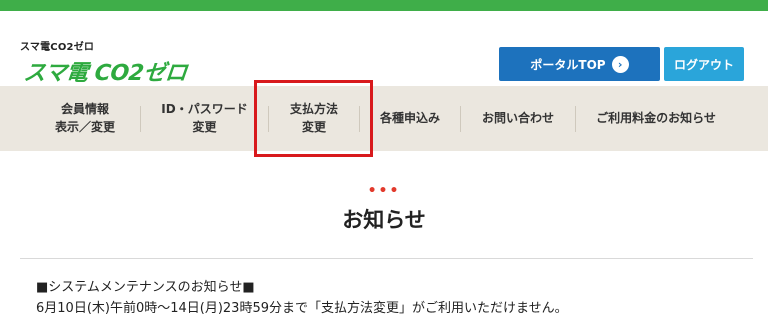 The width and height of the screenshot is (768, 326). I want to click on title-decoration-dots: •••, so click(384, 191).